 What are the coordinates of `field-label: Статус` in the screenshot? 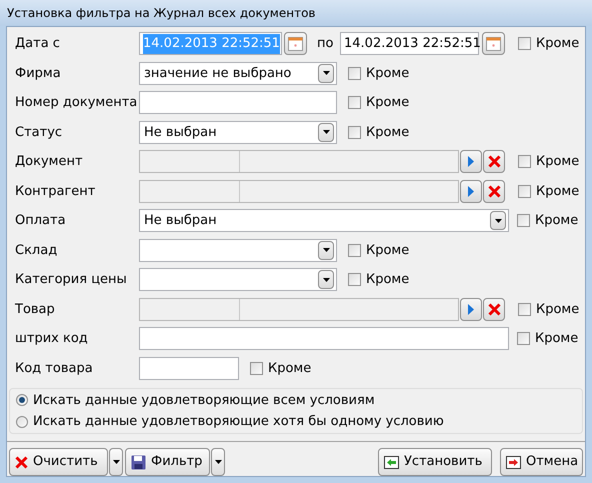 It's located at (39, 133).